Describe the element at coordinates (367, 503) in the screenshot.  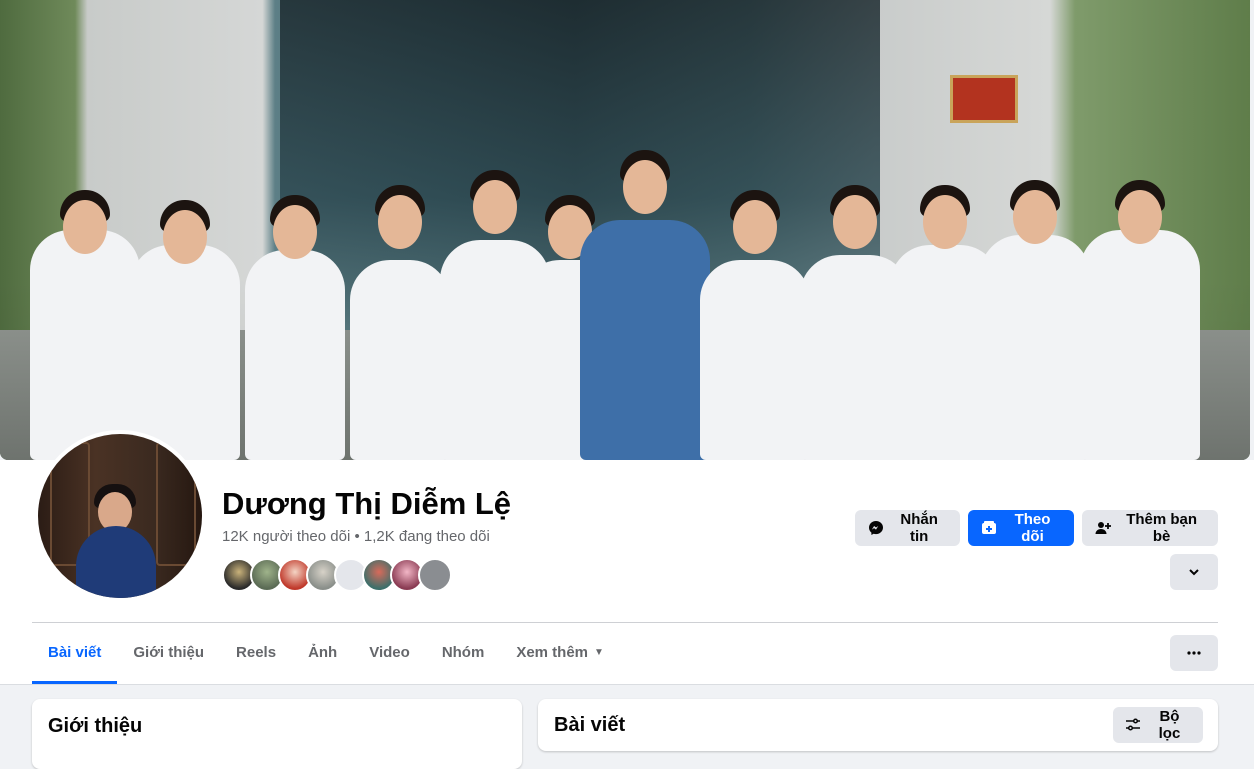
I see `profile-name: Dương Thị Diễm Lệ` at that location.